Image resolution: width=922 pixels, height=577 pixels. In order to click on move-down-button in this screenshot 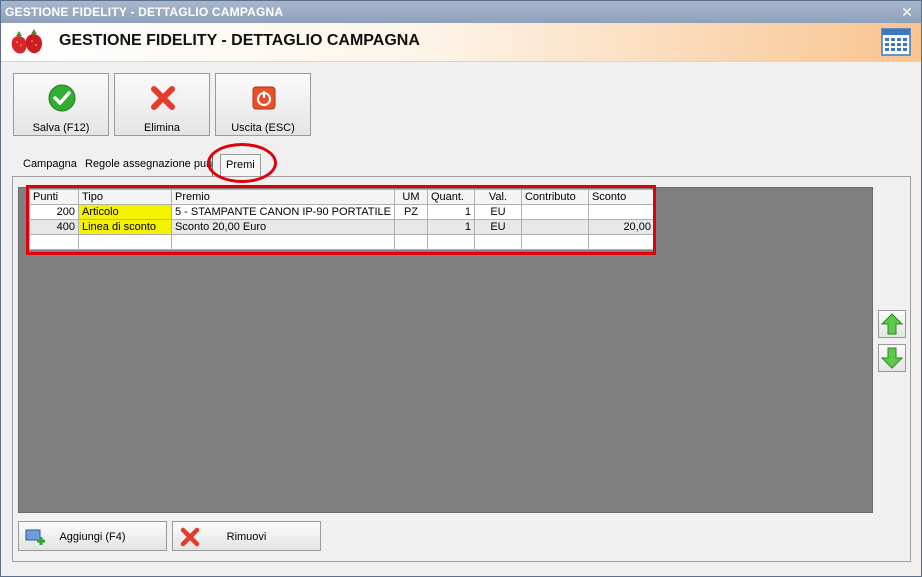, I will do `click(892, 358)`.